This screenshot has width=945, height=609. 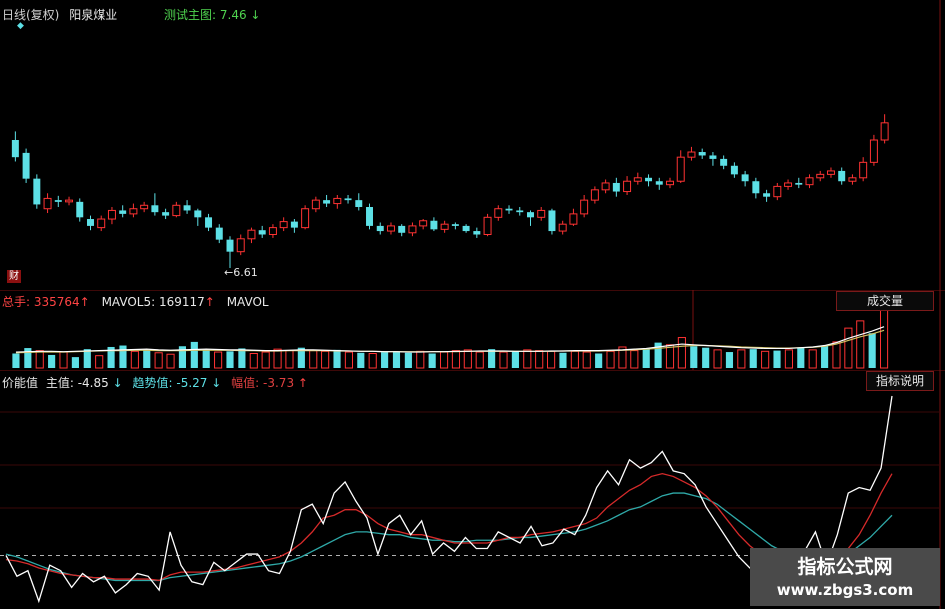 What do you see at coordinates (845, 567) in the screenshot?
I see `watermark-title: 指标公式网` at bounding box center [845, 567].